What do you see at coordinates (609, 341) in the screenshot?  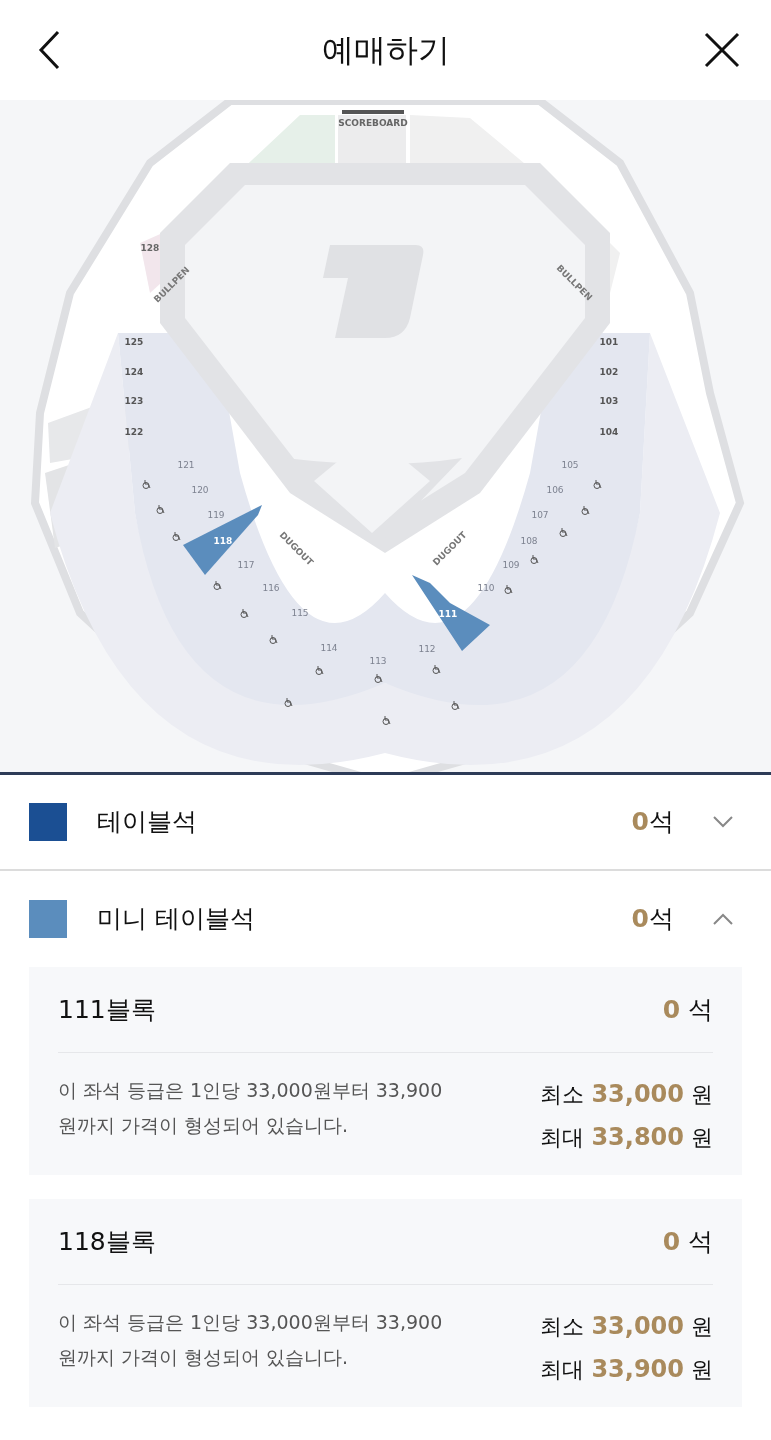 I see `section-label: 101` at bounding box center [609, 341].